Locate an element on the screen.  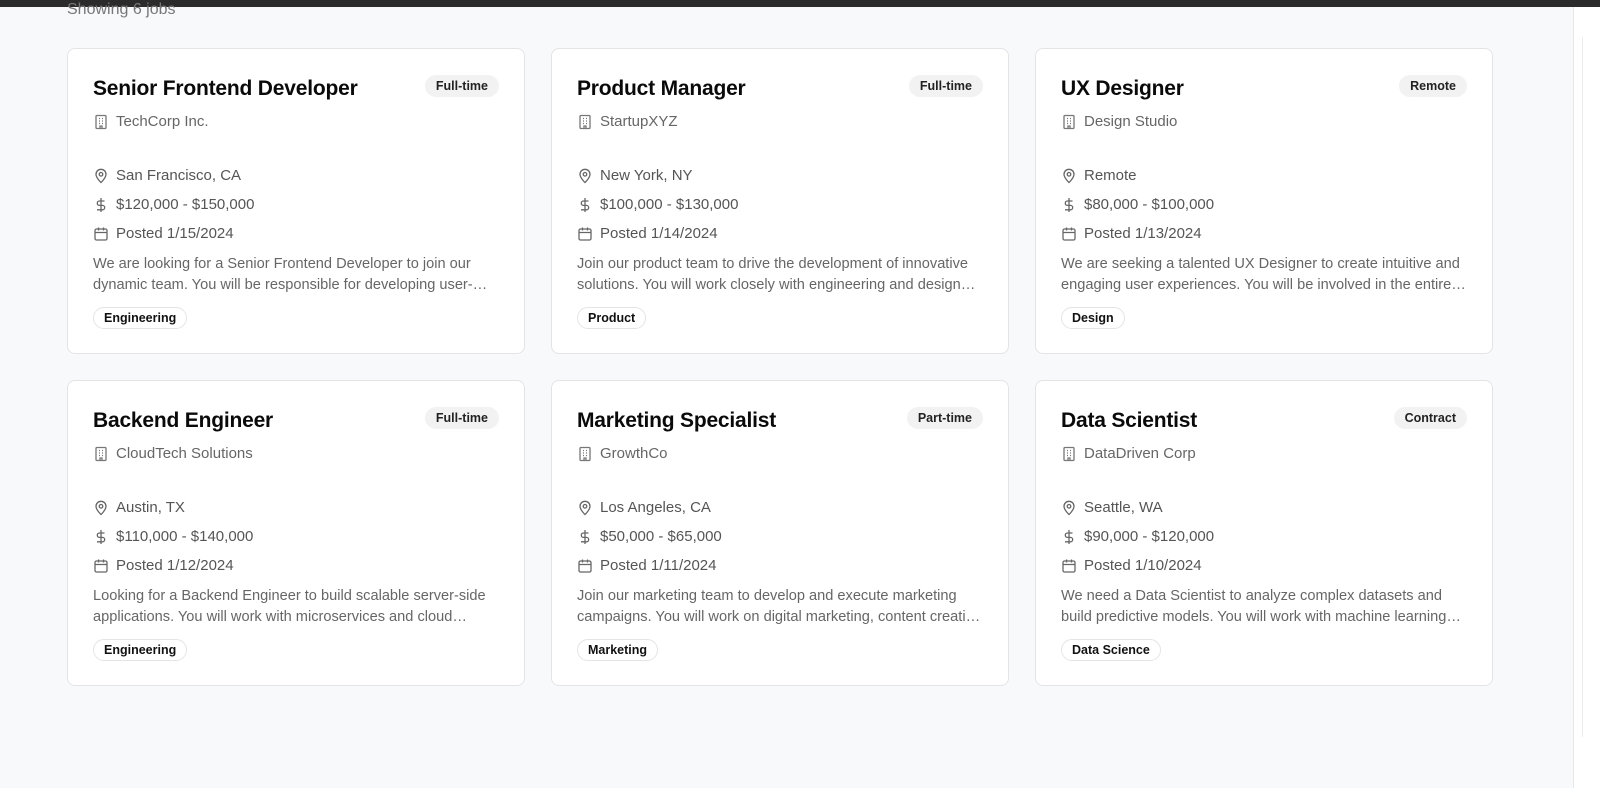
job-type-badge: Remote is located at coordinates (1433, 86).